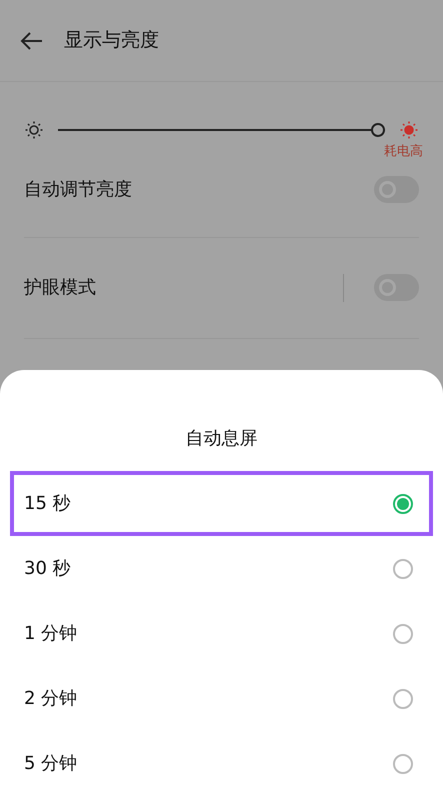 The height and width of the screenshot is (794, 443). What do you see at coordinates (221, 503) in the screenshot?
I see `option-row: 15 秒` at bounding box center [221, 503].